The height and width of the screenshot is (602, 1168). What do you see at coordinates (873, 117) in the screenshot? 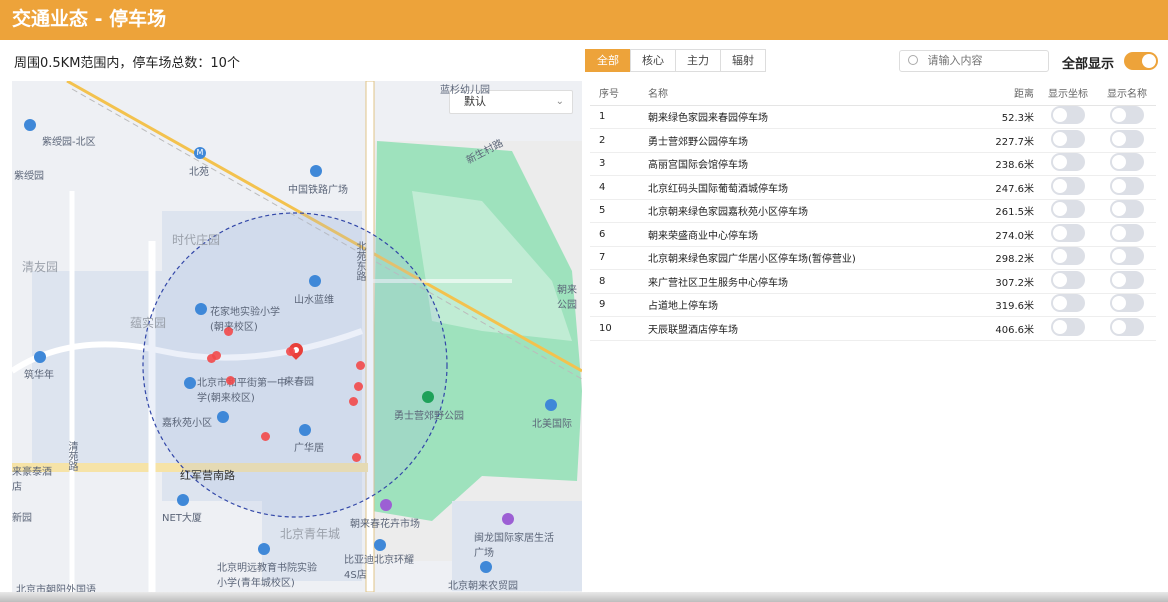
I see `table-row: 1 朝来绿色家园来春园停车场 52.3米` at bounding box center [873, 117].